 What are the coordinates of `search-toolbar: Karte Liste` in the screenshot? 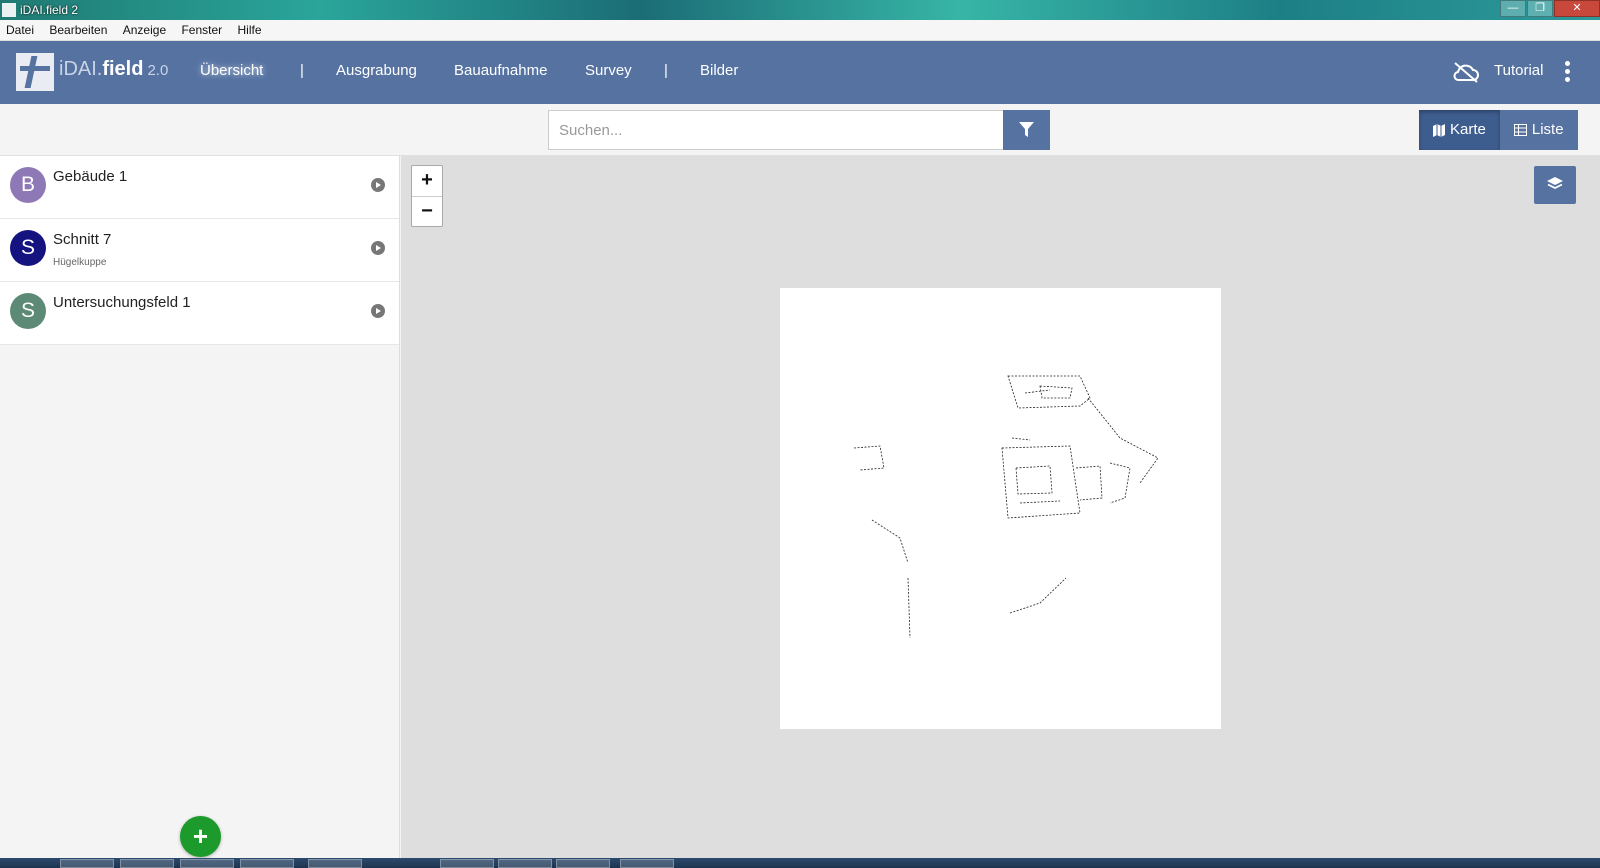 It's located at (800, 130).